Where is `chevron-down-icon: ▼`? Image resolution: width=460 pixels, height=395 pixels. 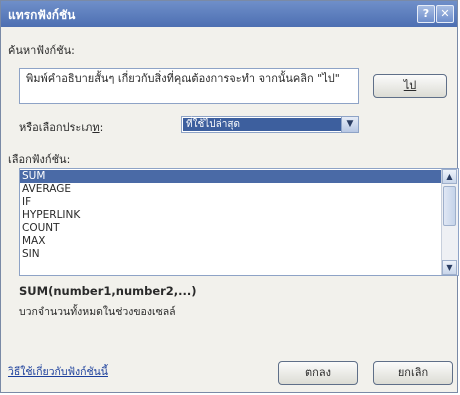 chevron-down-icon: ▼ is located at coordinates (349, 124).